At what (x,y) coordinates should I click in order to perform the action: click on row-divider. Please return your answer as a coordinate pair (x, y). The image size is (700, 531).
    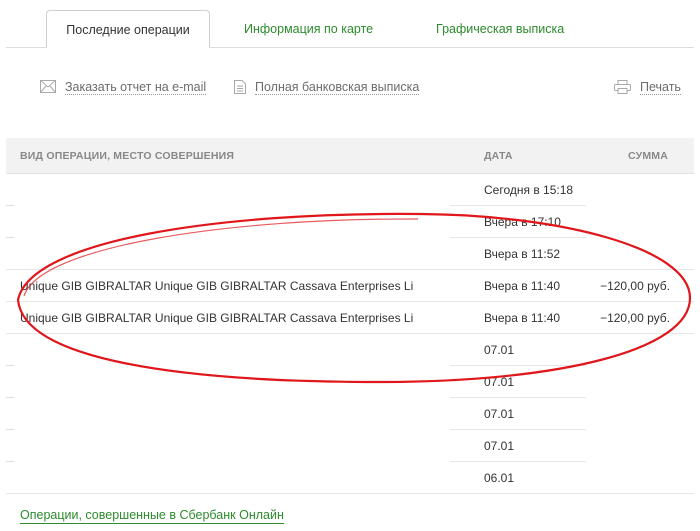
    Looking at the image, I should click on (350, 493).